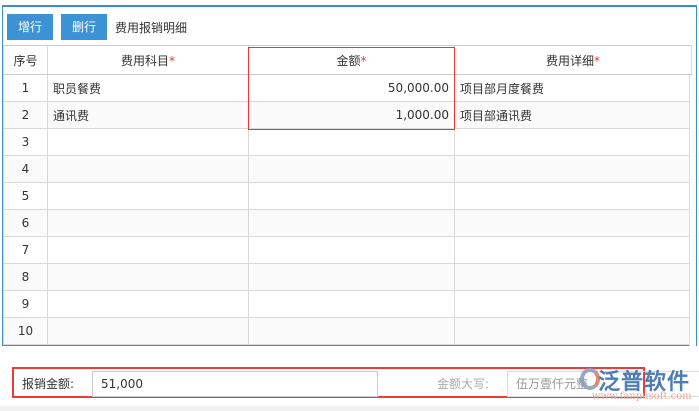 The width and height of the screenshot is (699, 411). What do you see at coordinates (148, 60) in the screenshot?
I see `header-subject: 费用科目*` at bounding box center [148, 60].